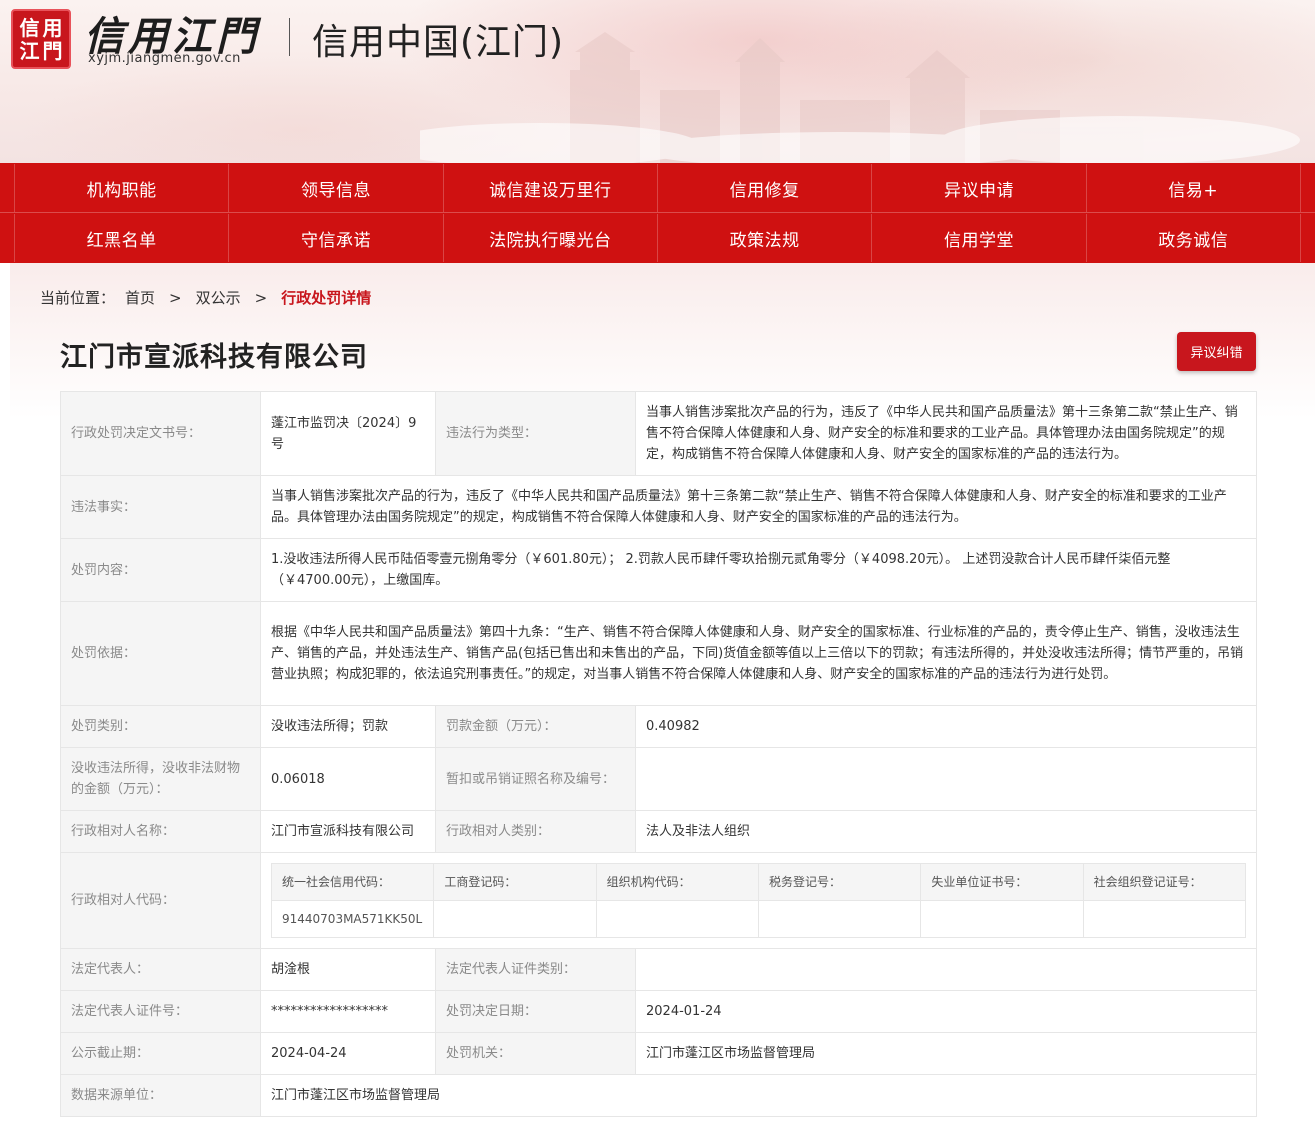 The width and height of the screenshot is (1315, 1131). What do you see at coordinates (763, 188) in the screenshot?
I see `nav-item: 信用修复` at bounding box center [763, 188].